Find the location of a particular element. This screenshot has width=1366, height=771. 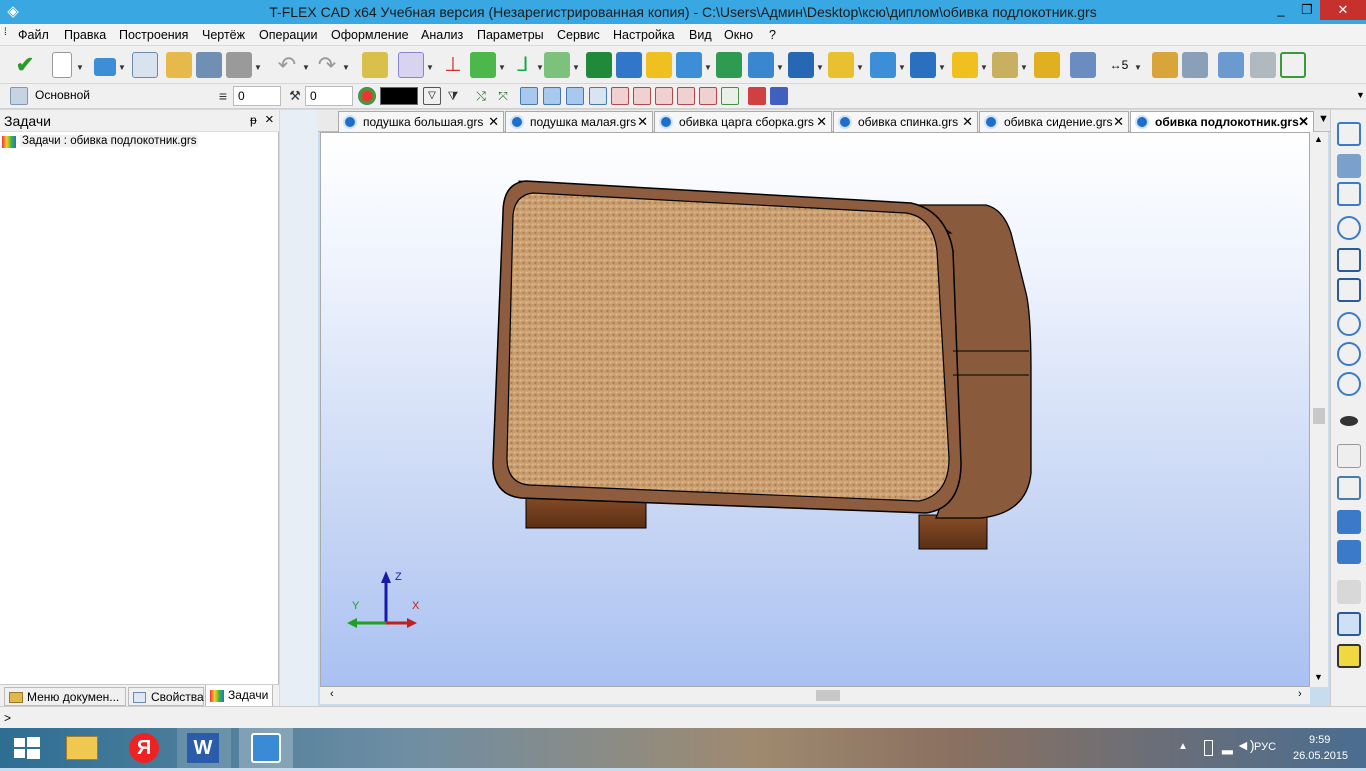

menu-drawing: Чертёж is located at coordinates (223, 35).